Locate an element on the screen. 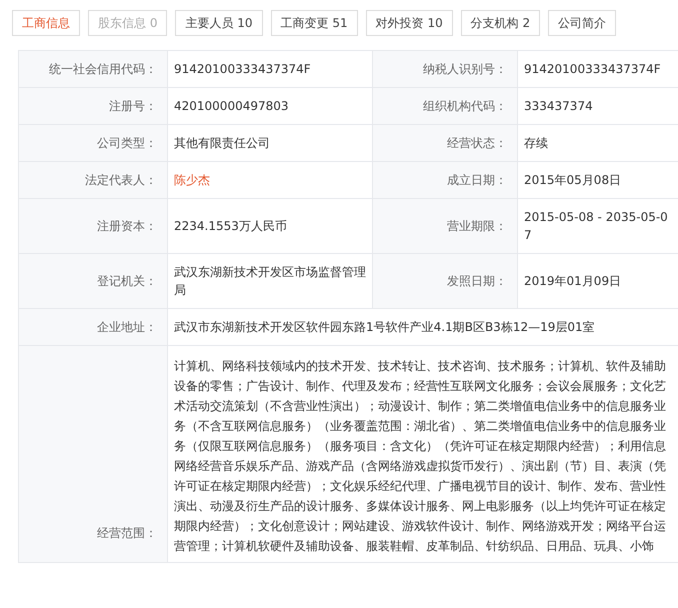  field-value: 2019年01月09日 is located at coordinates (598, 281).